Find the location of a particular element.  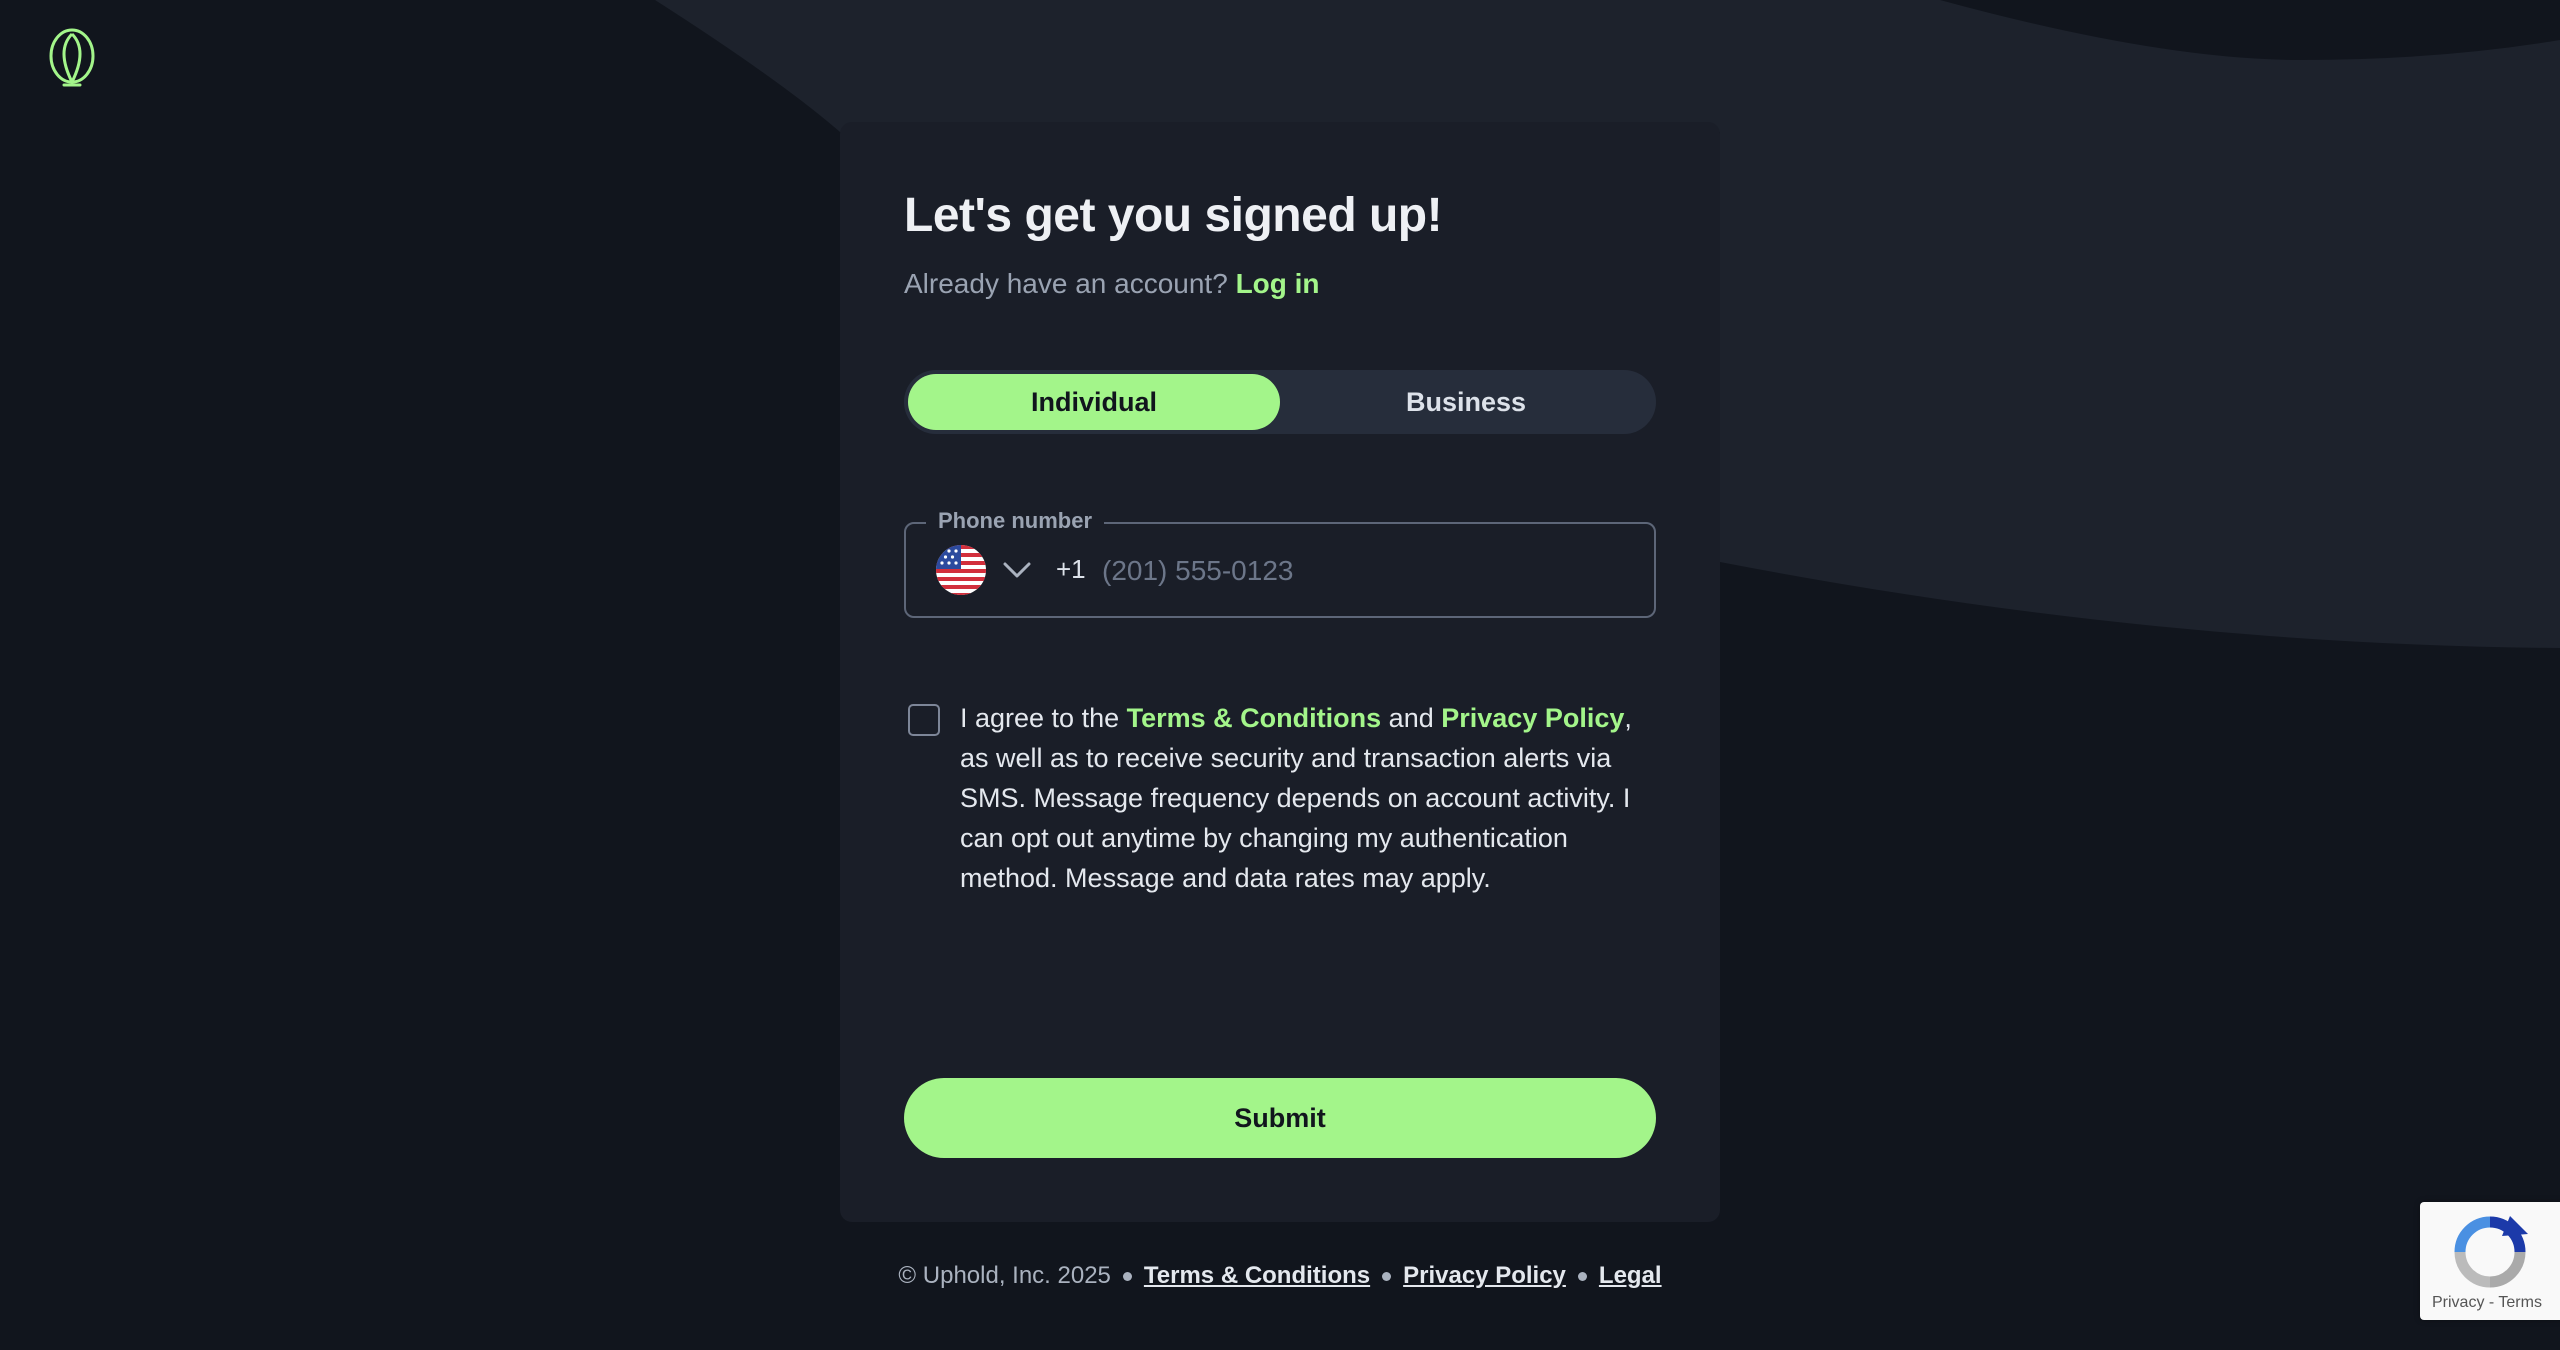

account-type-toggle: Individual Business is located at coordinates (1280, 402).